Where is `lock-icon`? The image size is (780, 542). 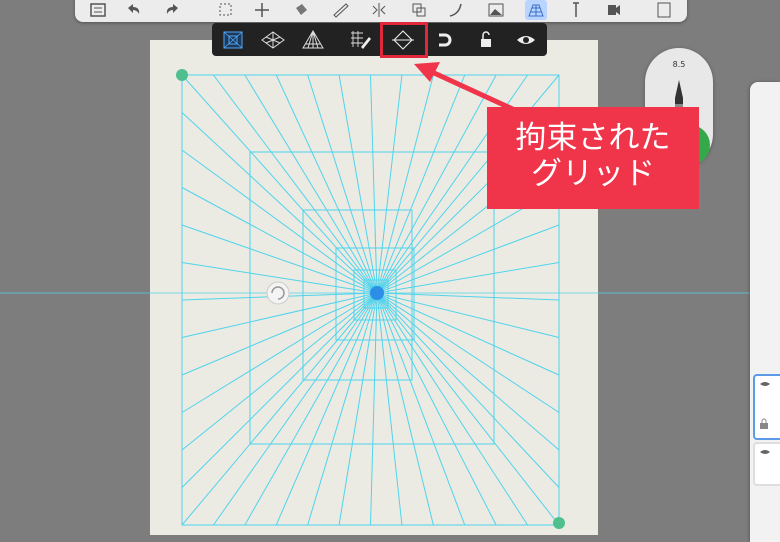
lock-icon is located at coordinates (486, 39).